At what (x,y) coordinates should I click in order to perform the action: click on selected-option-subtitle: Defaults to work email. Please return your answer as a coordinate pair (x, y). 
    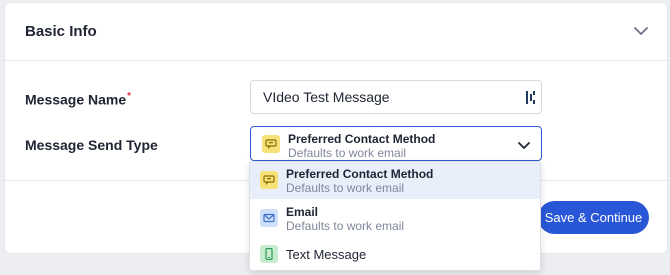
    Looking at the image, I should click on (347, 153).